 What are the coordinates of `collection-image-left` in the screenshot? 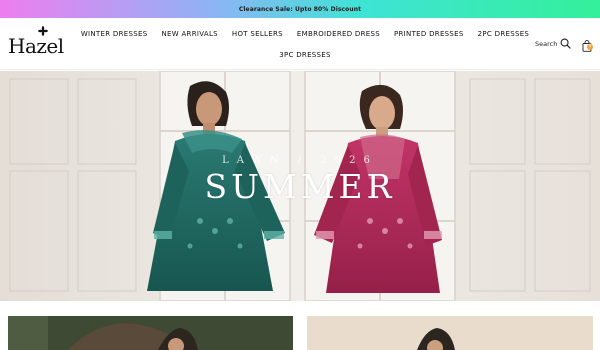 It's located at (150, 333).